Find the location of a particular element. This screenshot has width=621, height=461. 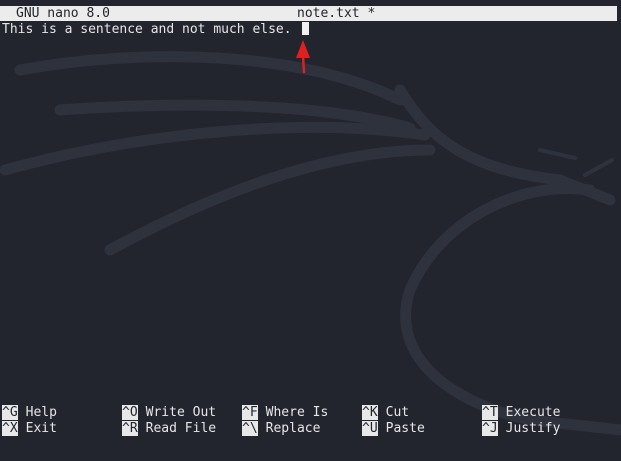

shortcut-paste: ^U Paste is located at coordinates (393, 429).